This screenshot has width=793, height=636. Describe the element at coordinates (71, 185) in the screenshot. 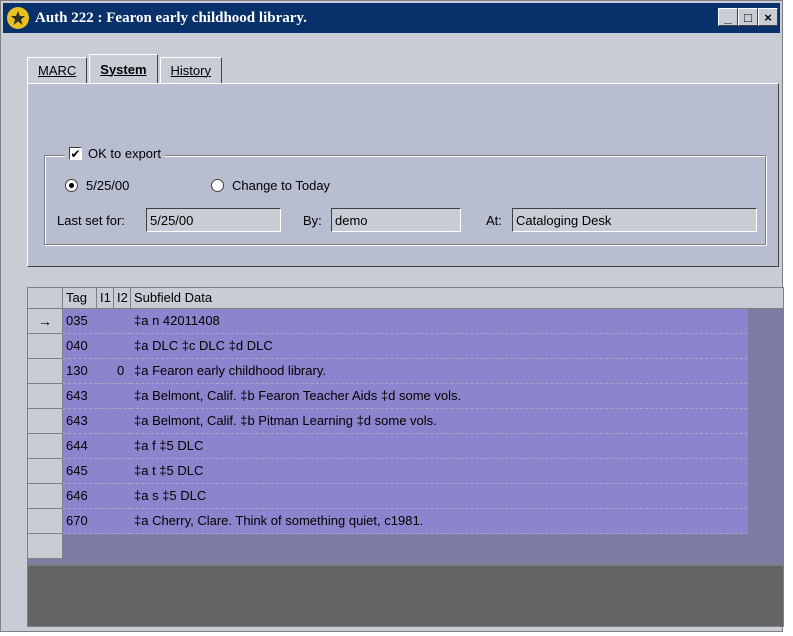

I see `radio-date-button` at that location.